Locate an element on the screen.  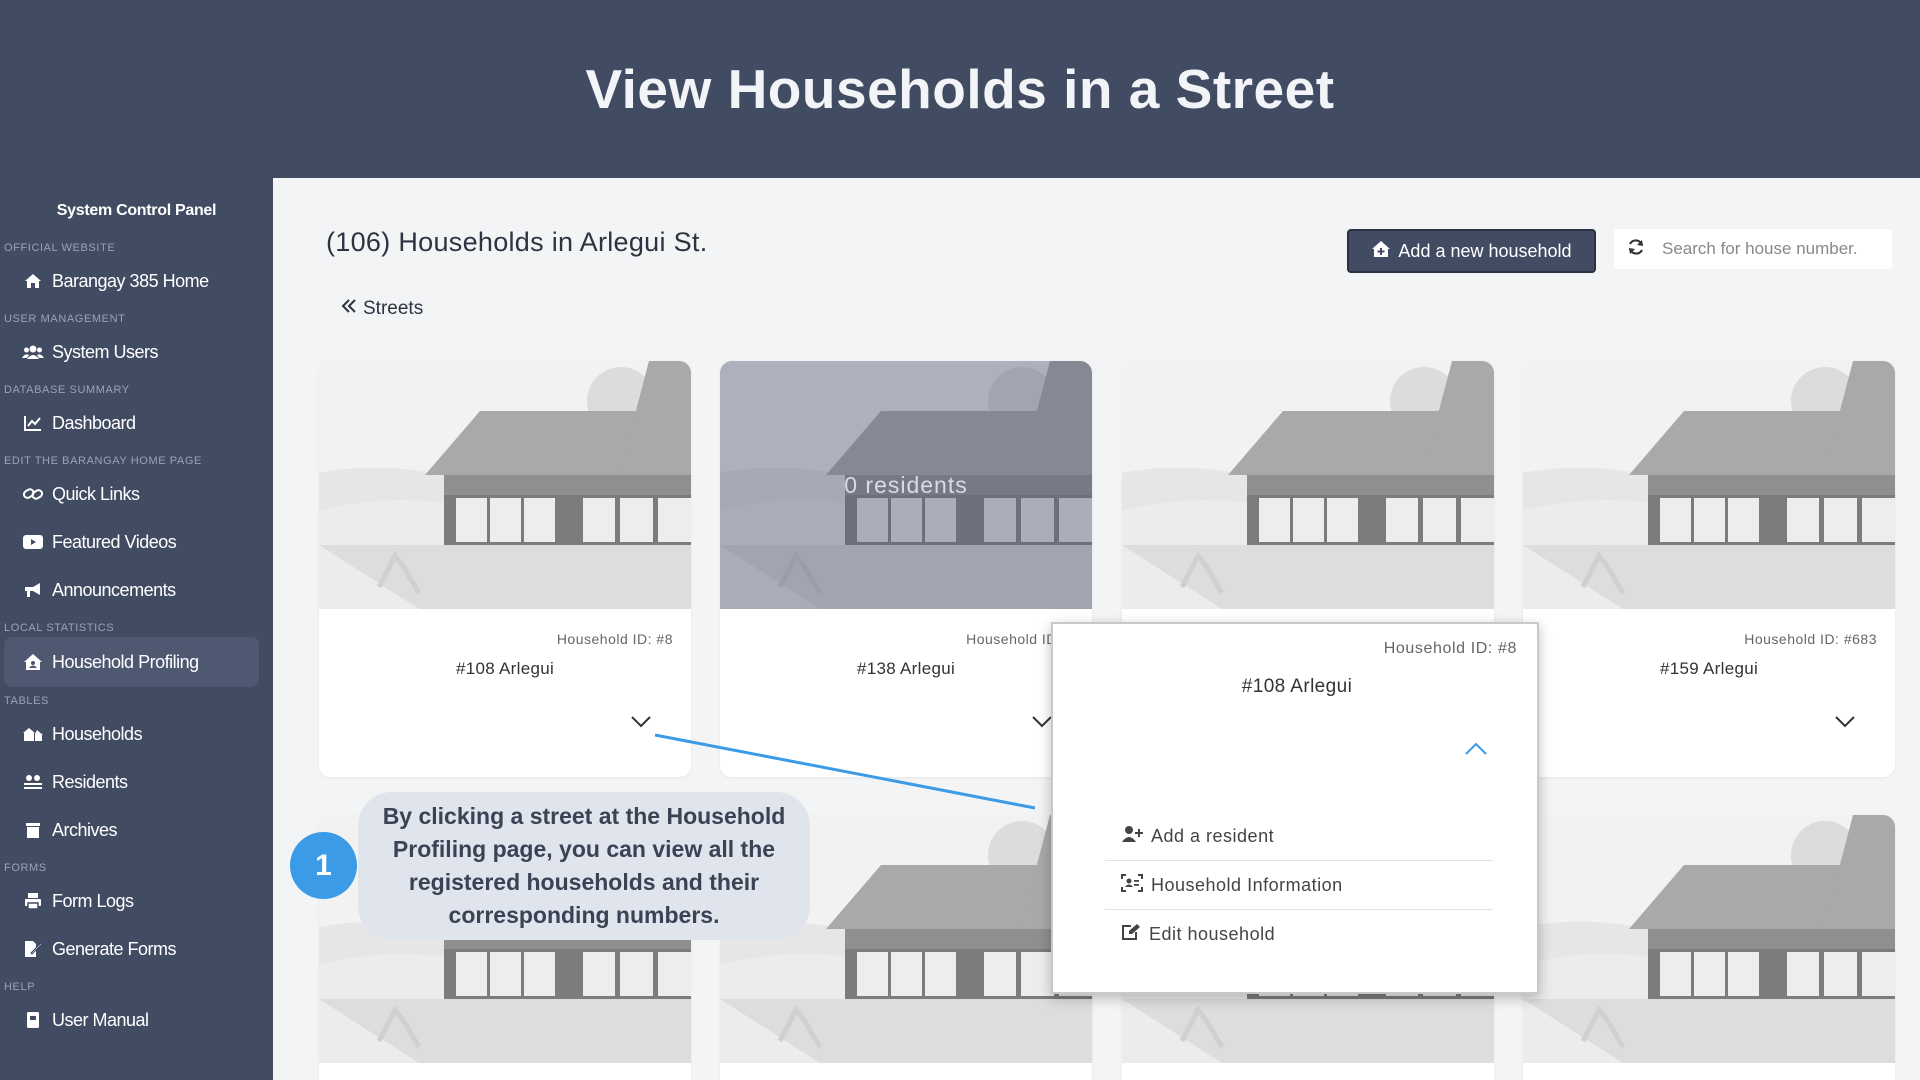
bullhorn-icon is located at coordinates (33, 590).